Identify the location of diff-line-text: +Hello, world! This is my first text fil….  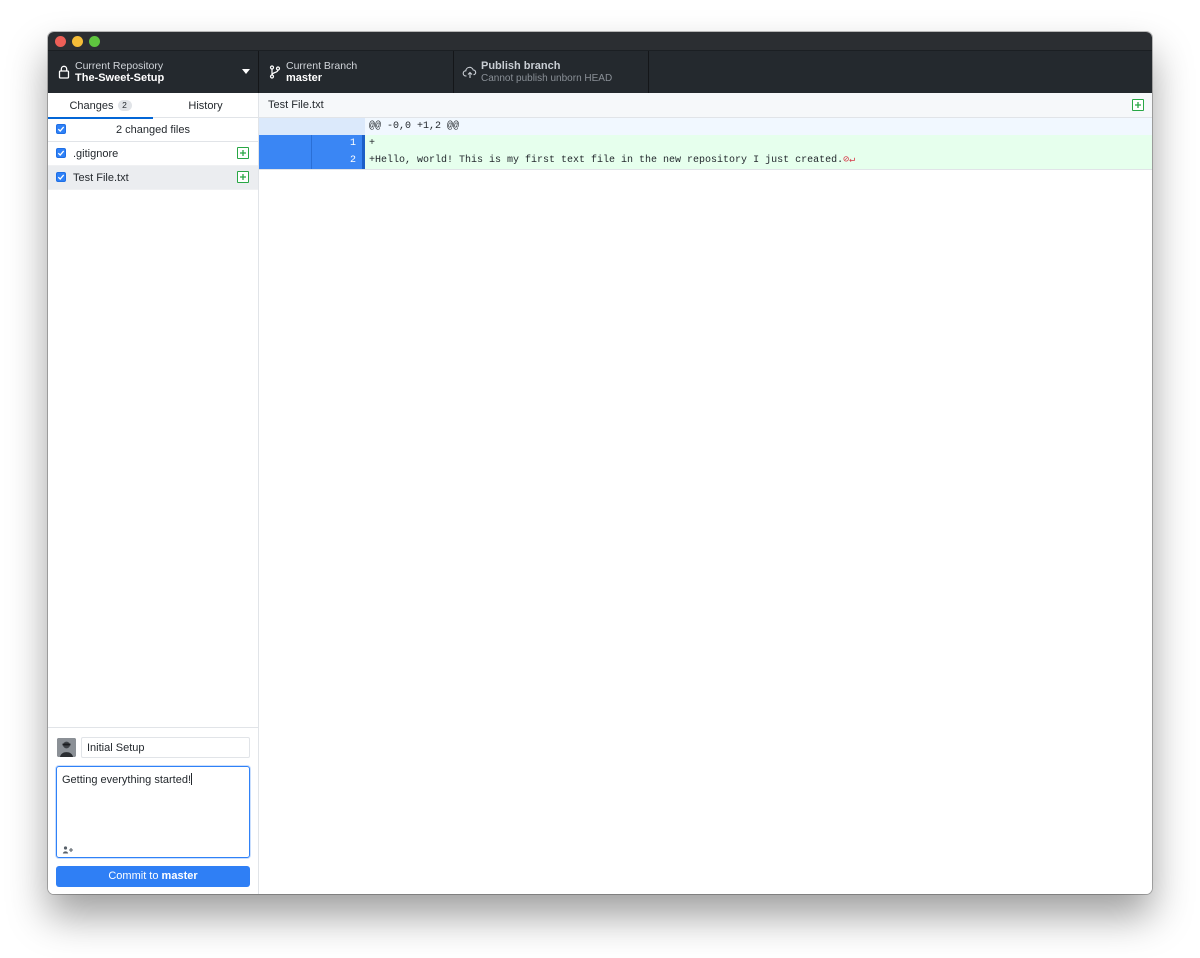
(606, 160).